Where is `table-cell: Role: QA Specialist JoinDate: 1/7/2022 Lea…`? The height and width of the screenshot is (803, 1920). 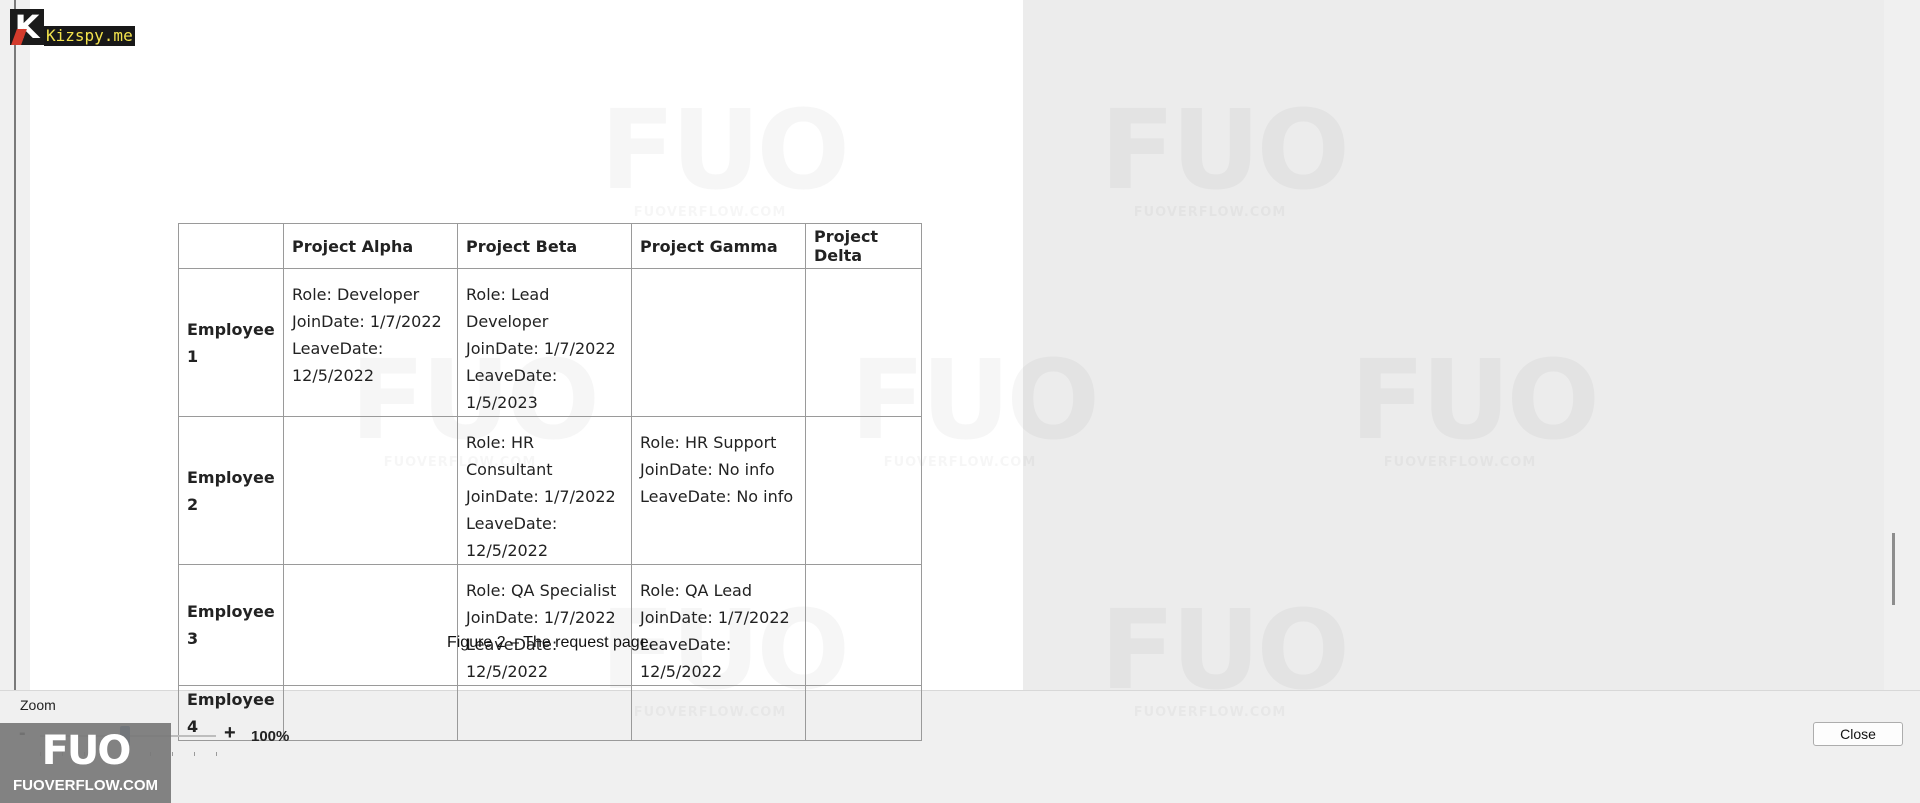 table-cell: Role: QA Specialist JoinDate: 1/7/2022 Lea… is located at coordinates (544, 625).